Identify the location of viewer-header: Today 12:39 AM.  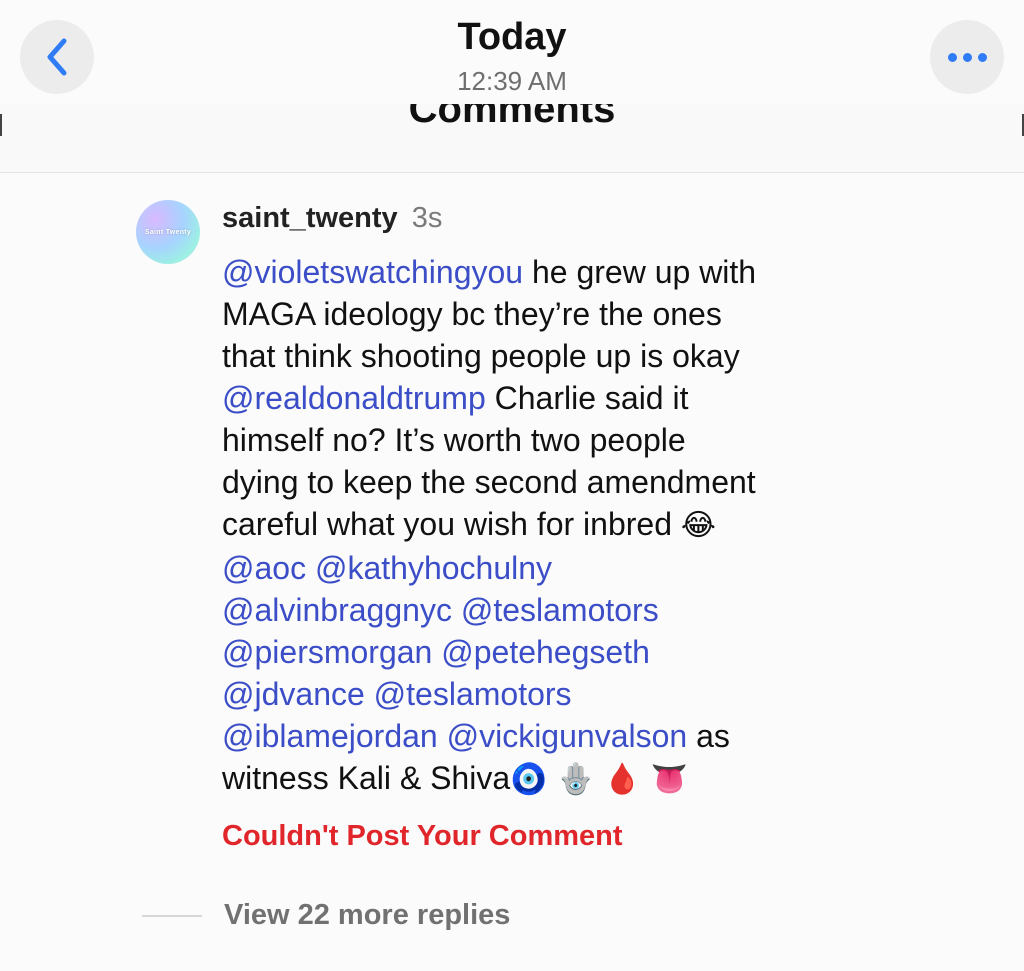
(512, 52).